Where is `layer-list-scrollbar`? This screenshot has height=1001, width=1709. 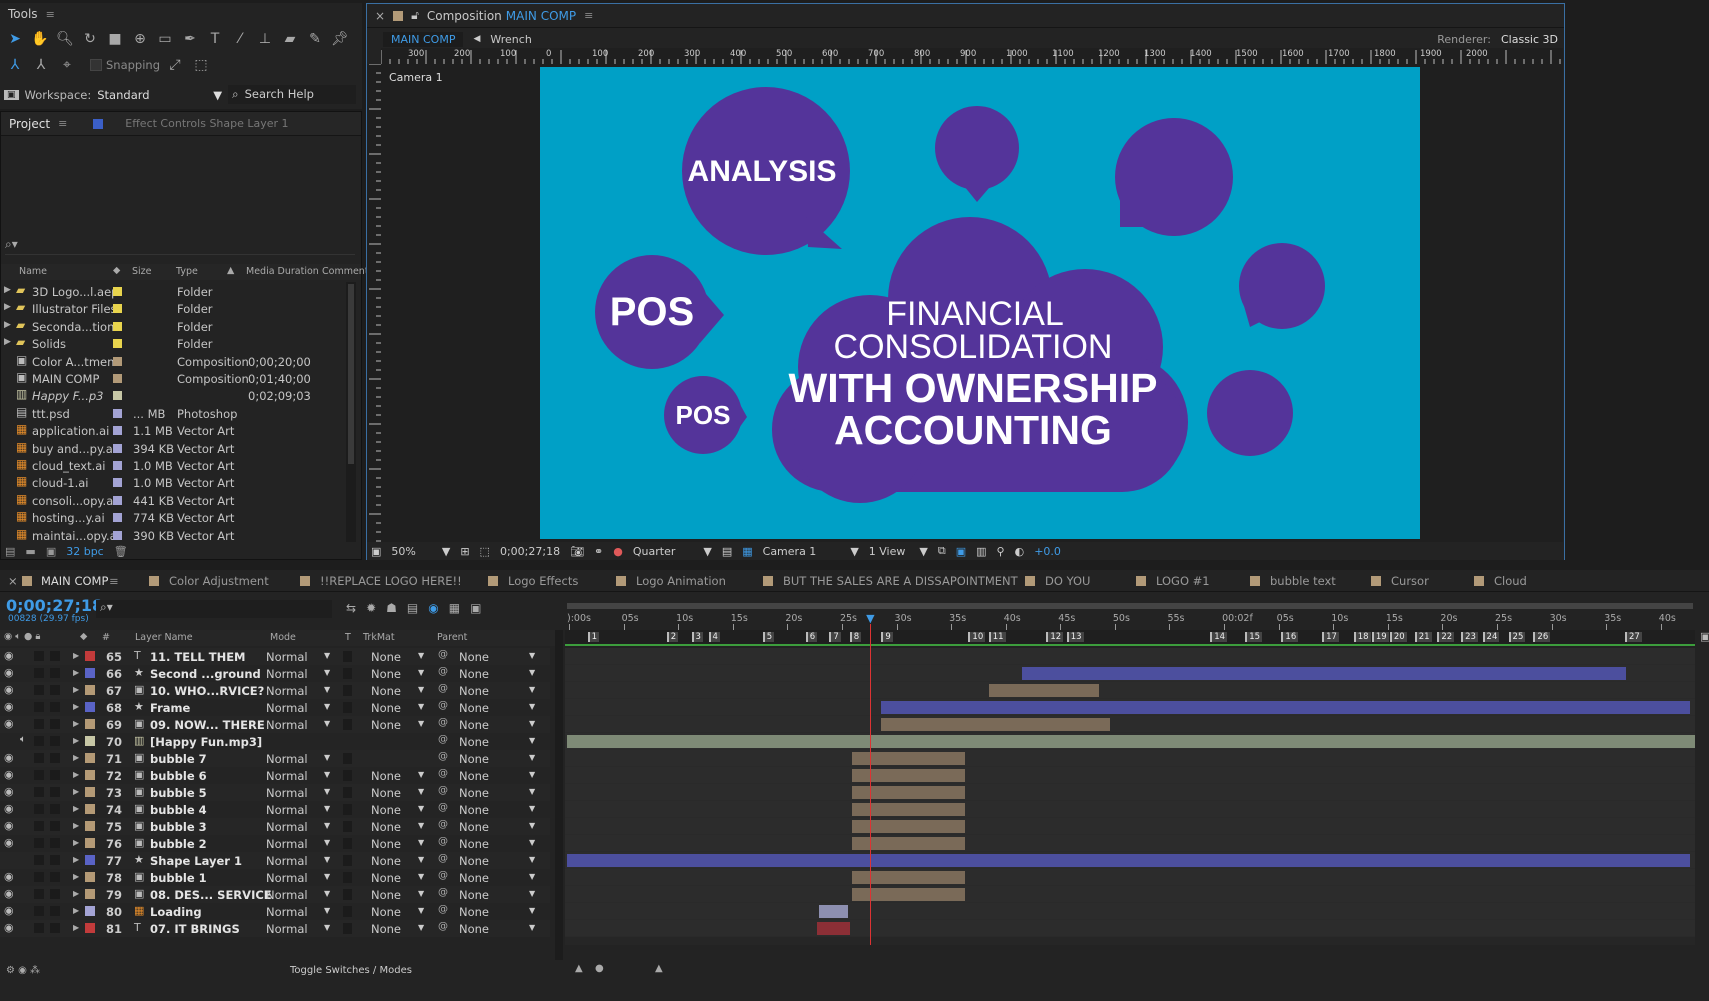 layer-list-scrollbar is located at coordinates (559, 795).